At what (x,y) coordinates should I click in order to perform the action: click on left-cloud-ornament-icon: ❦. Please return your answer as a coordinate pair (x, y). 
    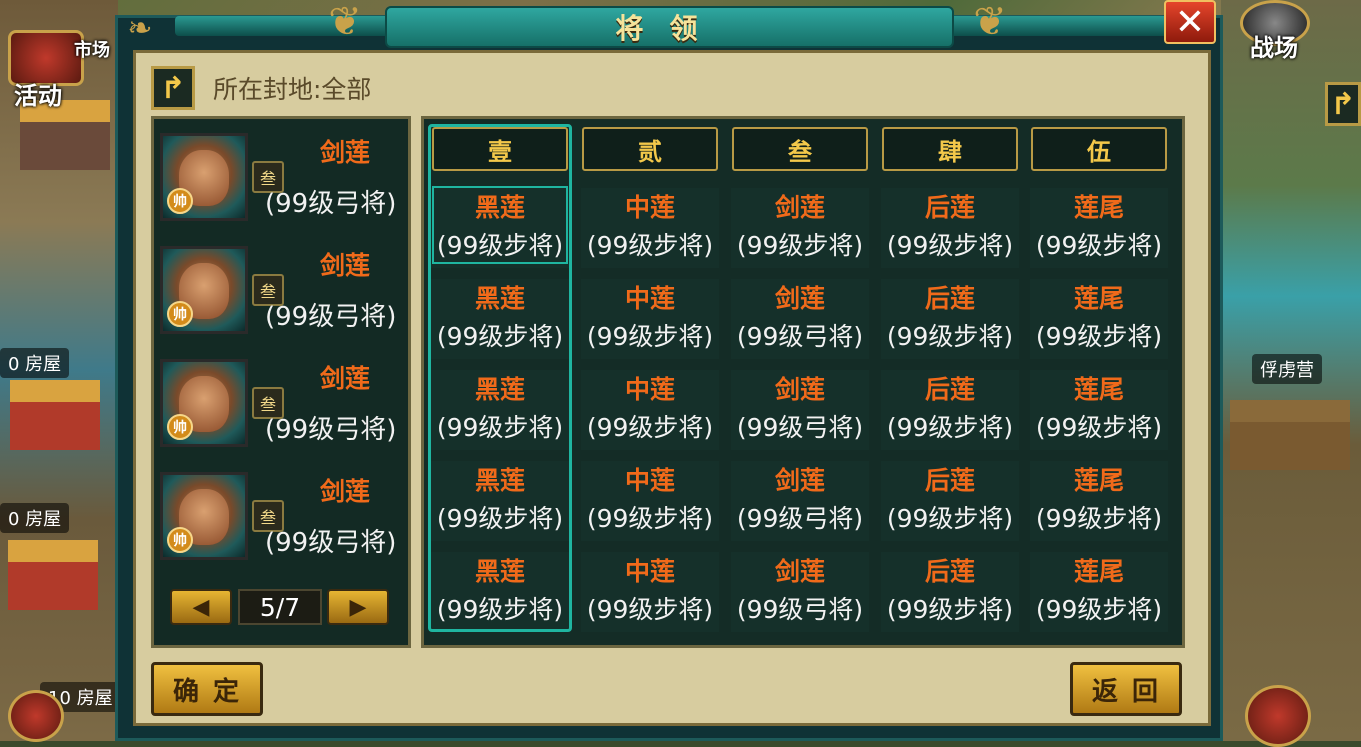
    Looking at the image, I should click on (345, 22).